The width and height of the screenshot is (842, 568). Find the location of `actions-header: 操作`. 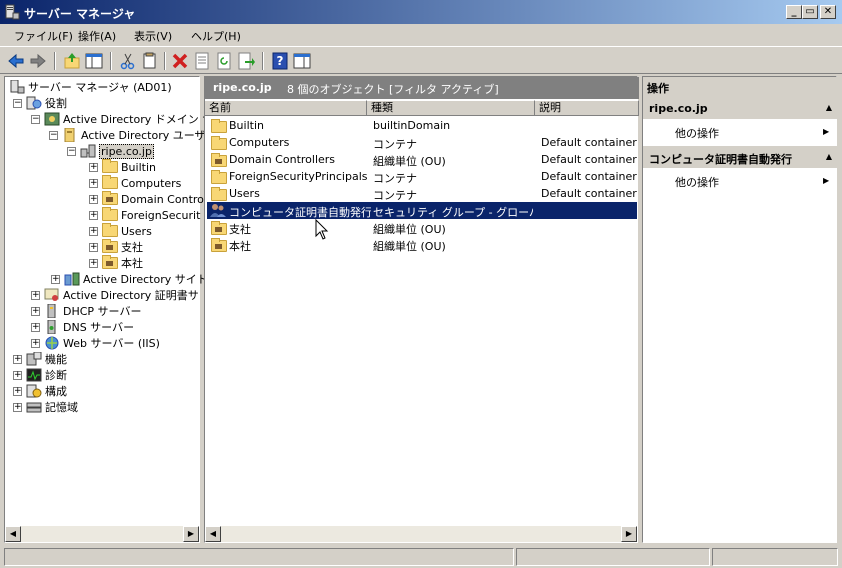

actions-header: 操作 is located at coordinates (740, 87).